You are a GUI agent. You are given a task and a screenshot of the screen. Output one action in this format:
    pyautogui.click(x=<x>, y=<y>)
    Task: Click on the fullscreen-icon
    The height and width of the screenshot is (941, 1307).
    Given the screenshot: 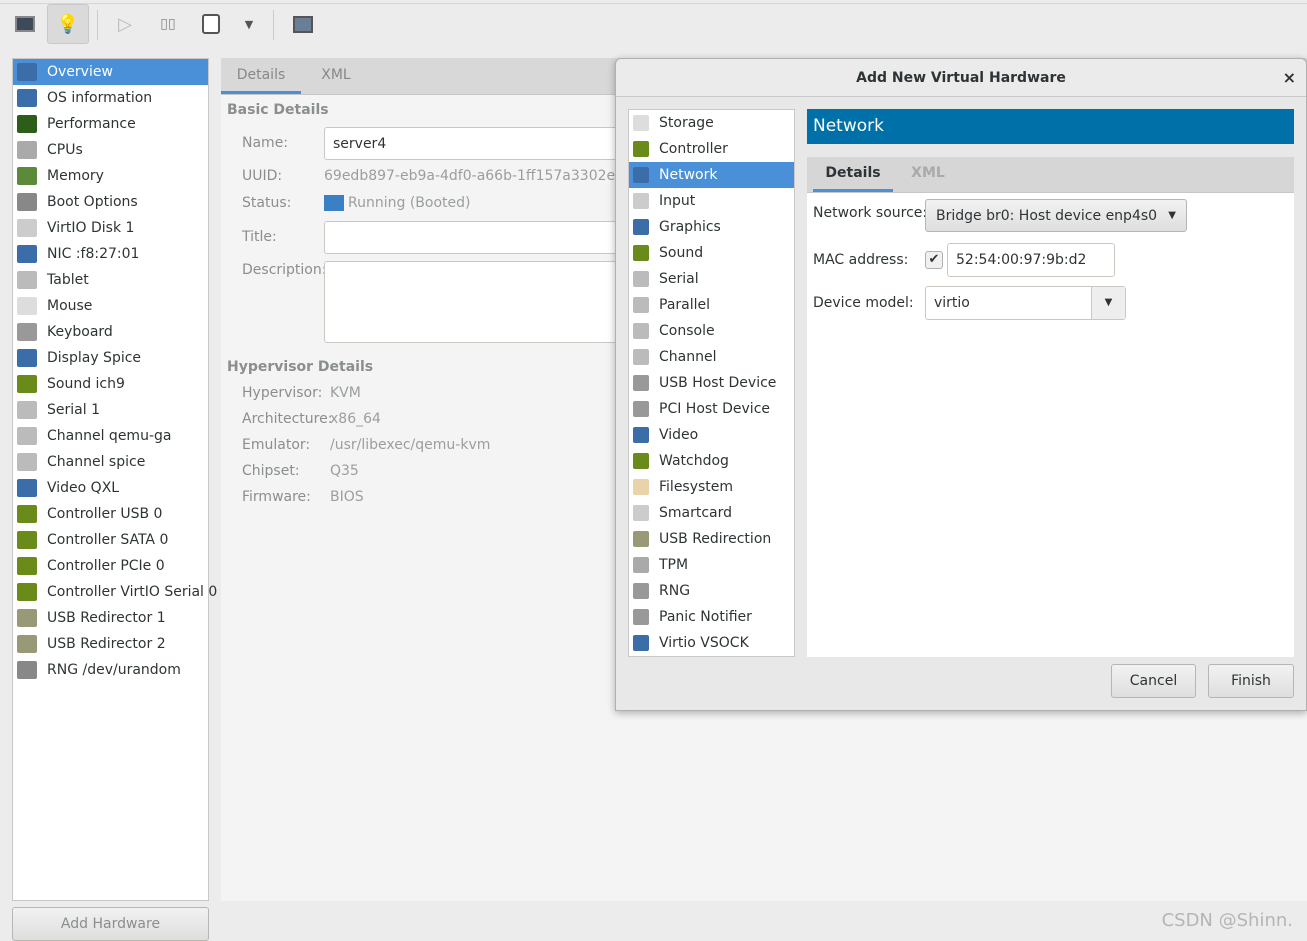 What is the action you would take?
    pyautogui.click(x=303, y=24)
    